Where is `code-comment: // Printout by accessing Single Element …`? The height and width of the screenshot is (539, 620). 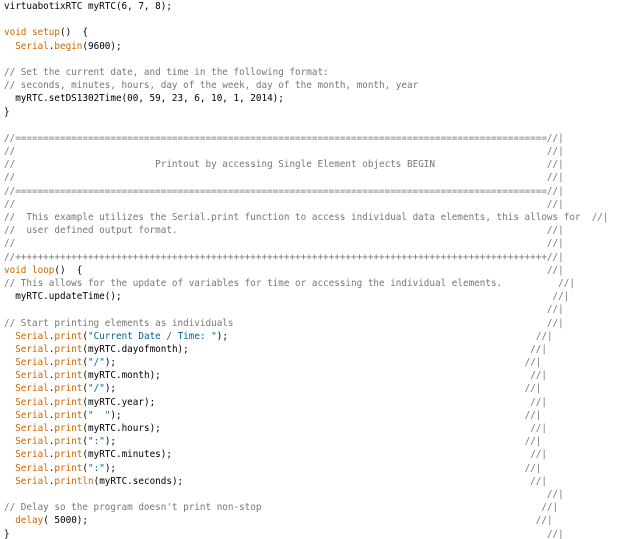 code-comment: // Printout by accessing Single Element … is located at coordinates (284, 165).